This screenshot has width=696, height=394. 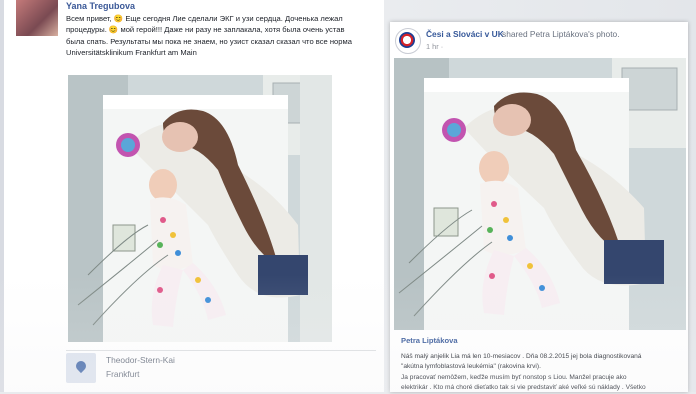 What do you see at coordinates (434, 46) in the screenshot?
I see `post-time: 1 hr ·` at bounding box center [434, 46].